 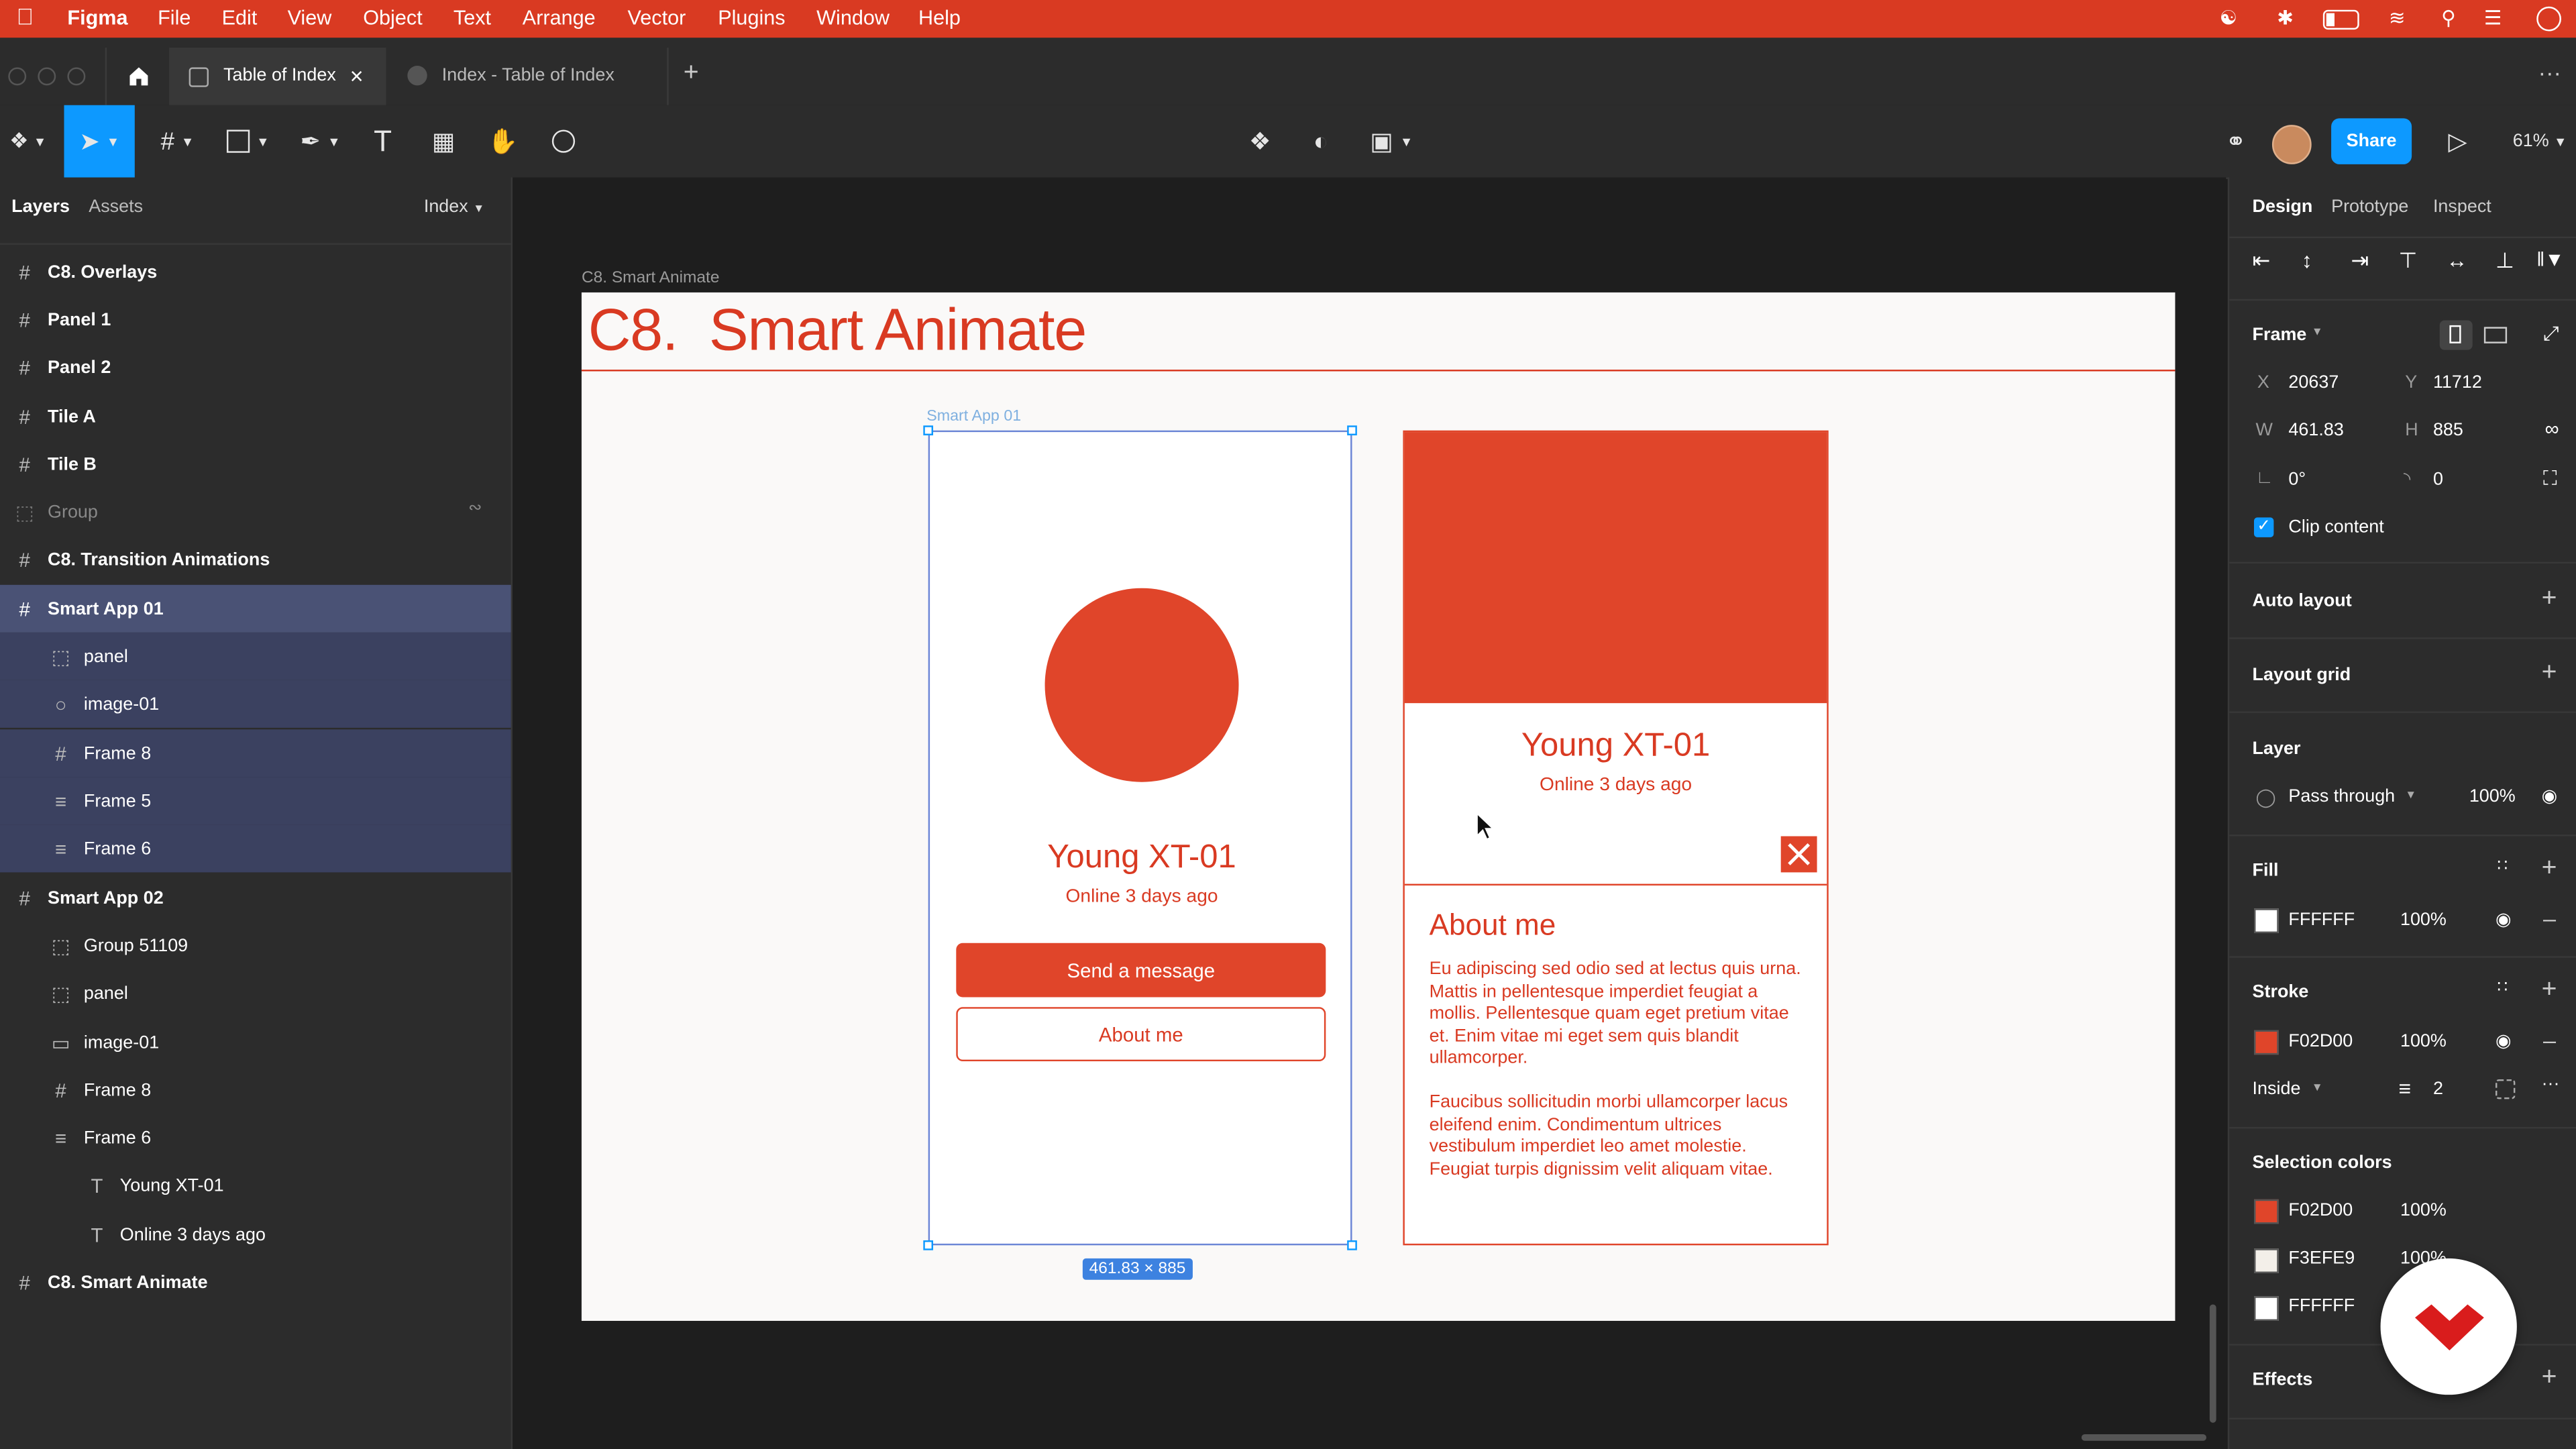 What do you see at coordinates (248, 141) in the screenshot?
I see `shape-tool-button: ▼` at bounding box center [248, 141].